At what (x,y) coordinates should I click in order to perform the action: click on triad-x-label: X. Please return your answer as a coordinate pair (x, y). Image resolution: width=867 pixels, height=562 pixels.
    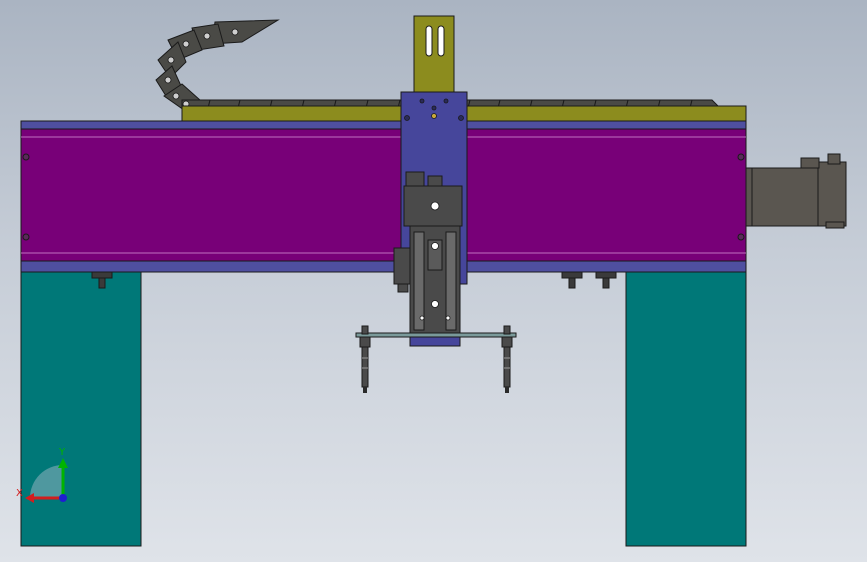
    Looking at the image, I should click on (19, 493).